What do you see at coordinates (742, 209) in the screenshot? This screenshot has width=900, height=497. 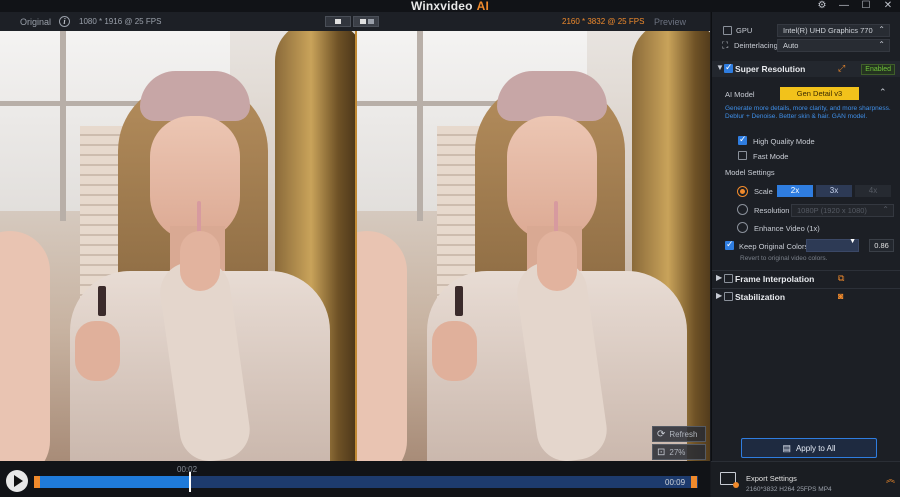 I see `resolution-radio` at bounding box center [742, 209].